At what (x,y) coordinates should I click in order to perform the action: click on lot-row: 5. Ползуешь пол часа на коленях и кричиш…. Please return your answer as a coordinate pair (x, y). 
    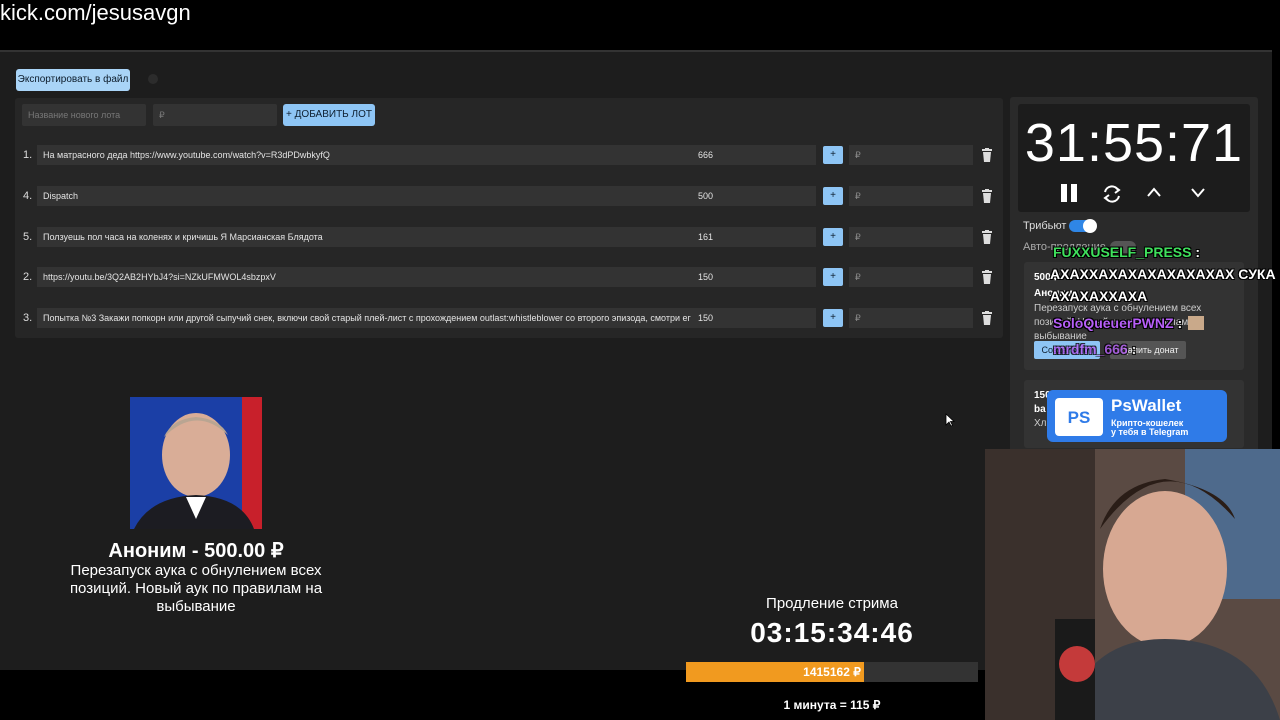
    Looking at the image, I should click on (509, 238).